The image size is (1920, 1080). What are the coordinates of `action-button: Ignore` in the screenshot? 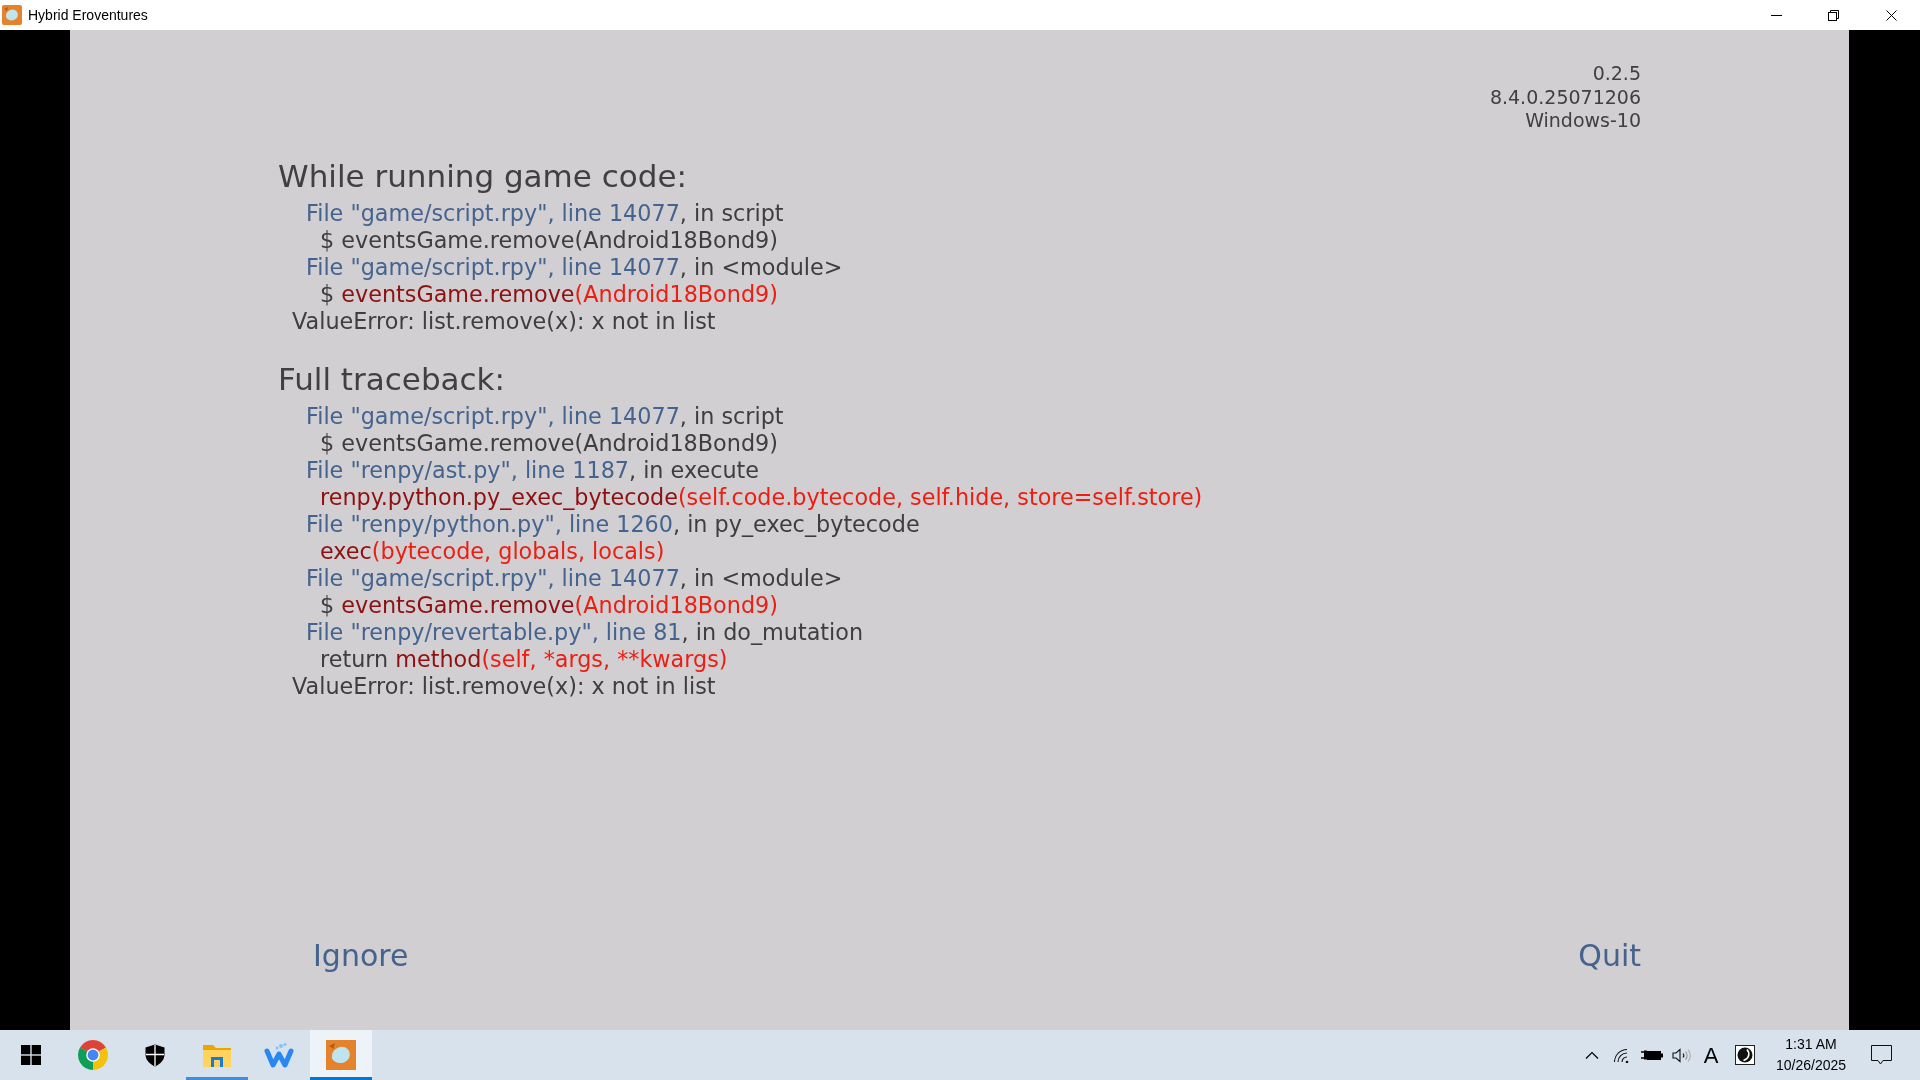 It's located at (361, 956).